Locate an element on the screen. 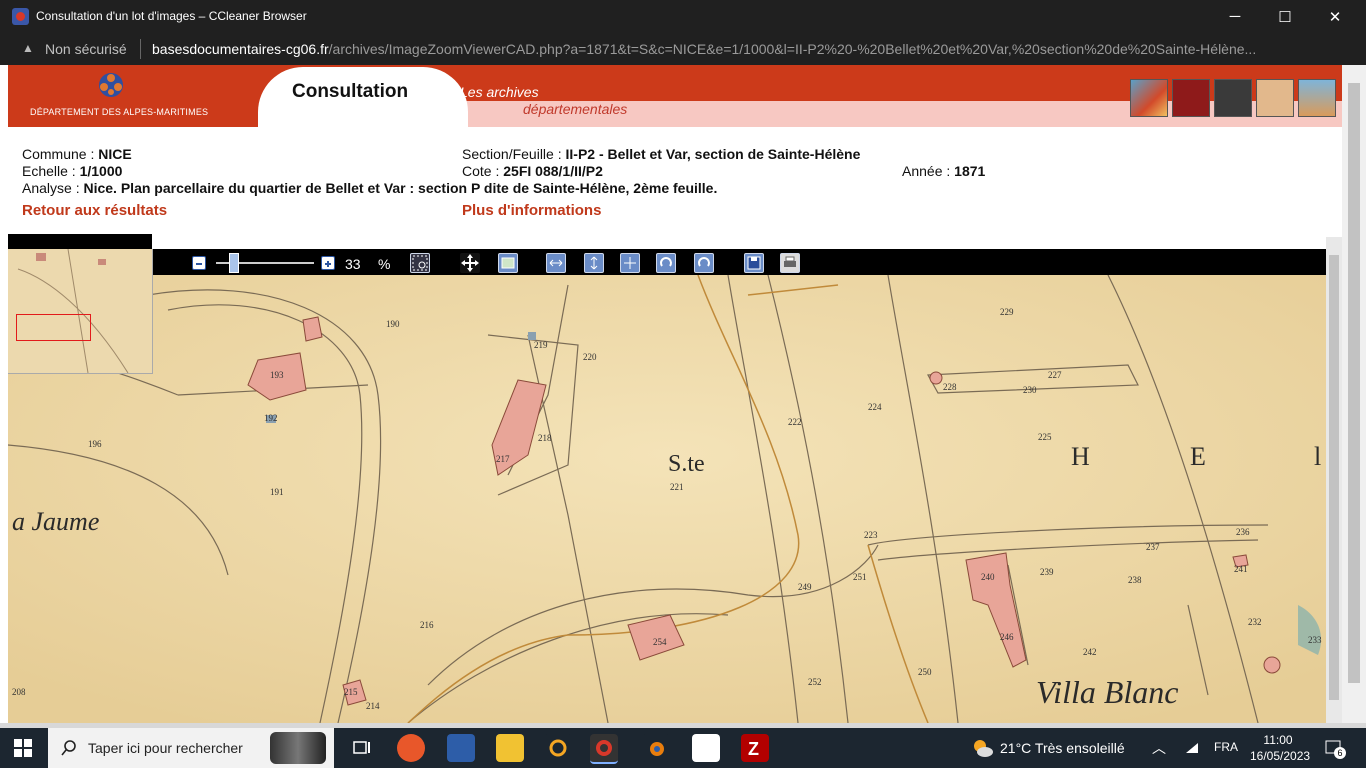 This screenshot has width=1366, height=768. app-icon-control-panel is located at coordinates (461, 748).